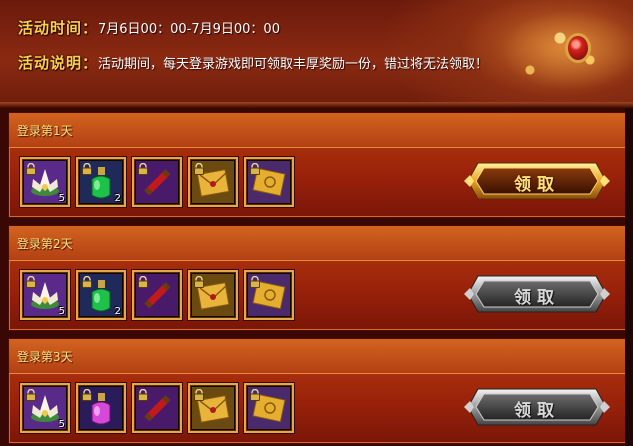 The width and height of the screenshot is (633, 446). Describe the element at coordinates (45, 357) in the screenshot. I see `day-3-title: 登录第3天` at that location.